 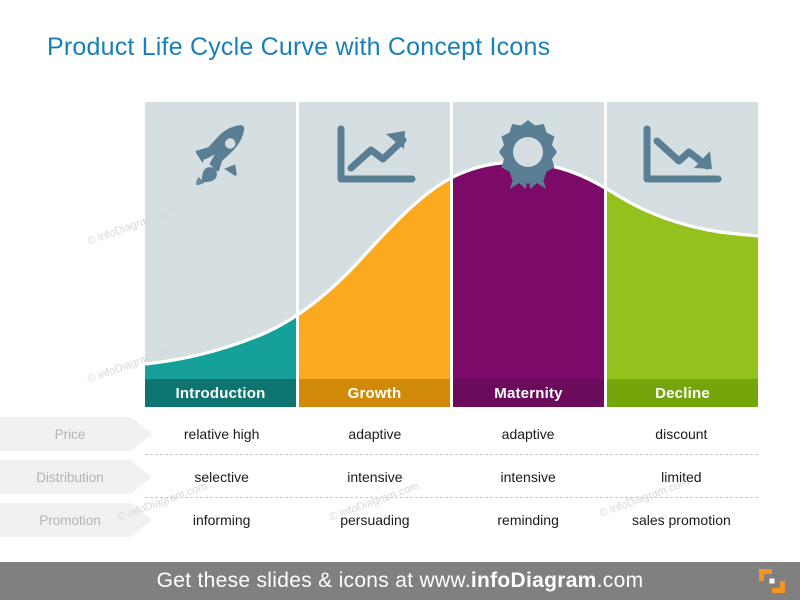 I want to click on cell-distribution-growth: intensive, so click(x=374, y=477).